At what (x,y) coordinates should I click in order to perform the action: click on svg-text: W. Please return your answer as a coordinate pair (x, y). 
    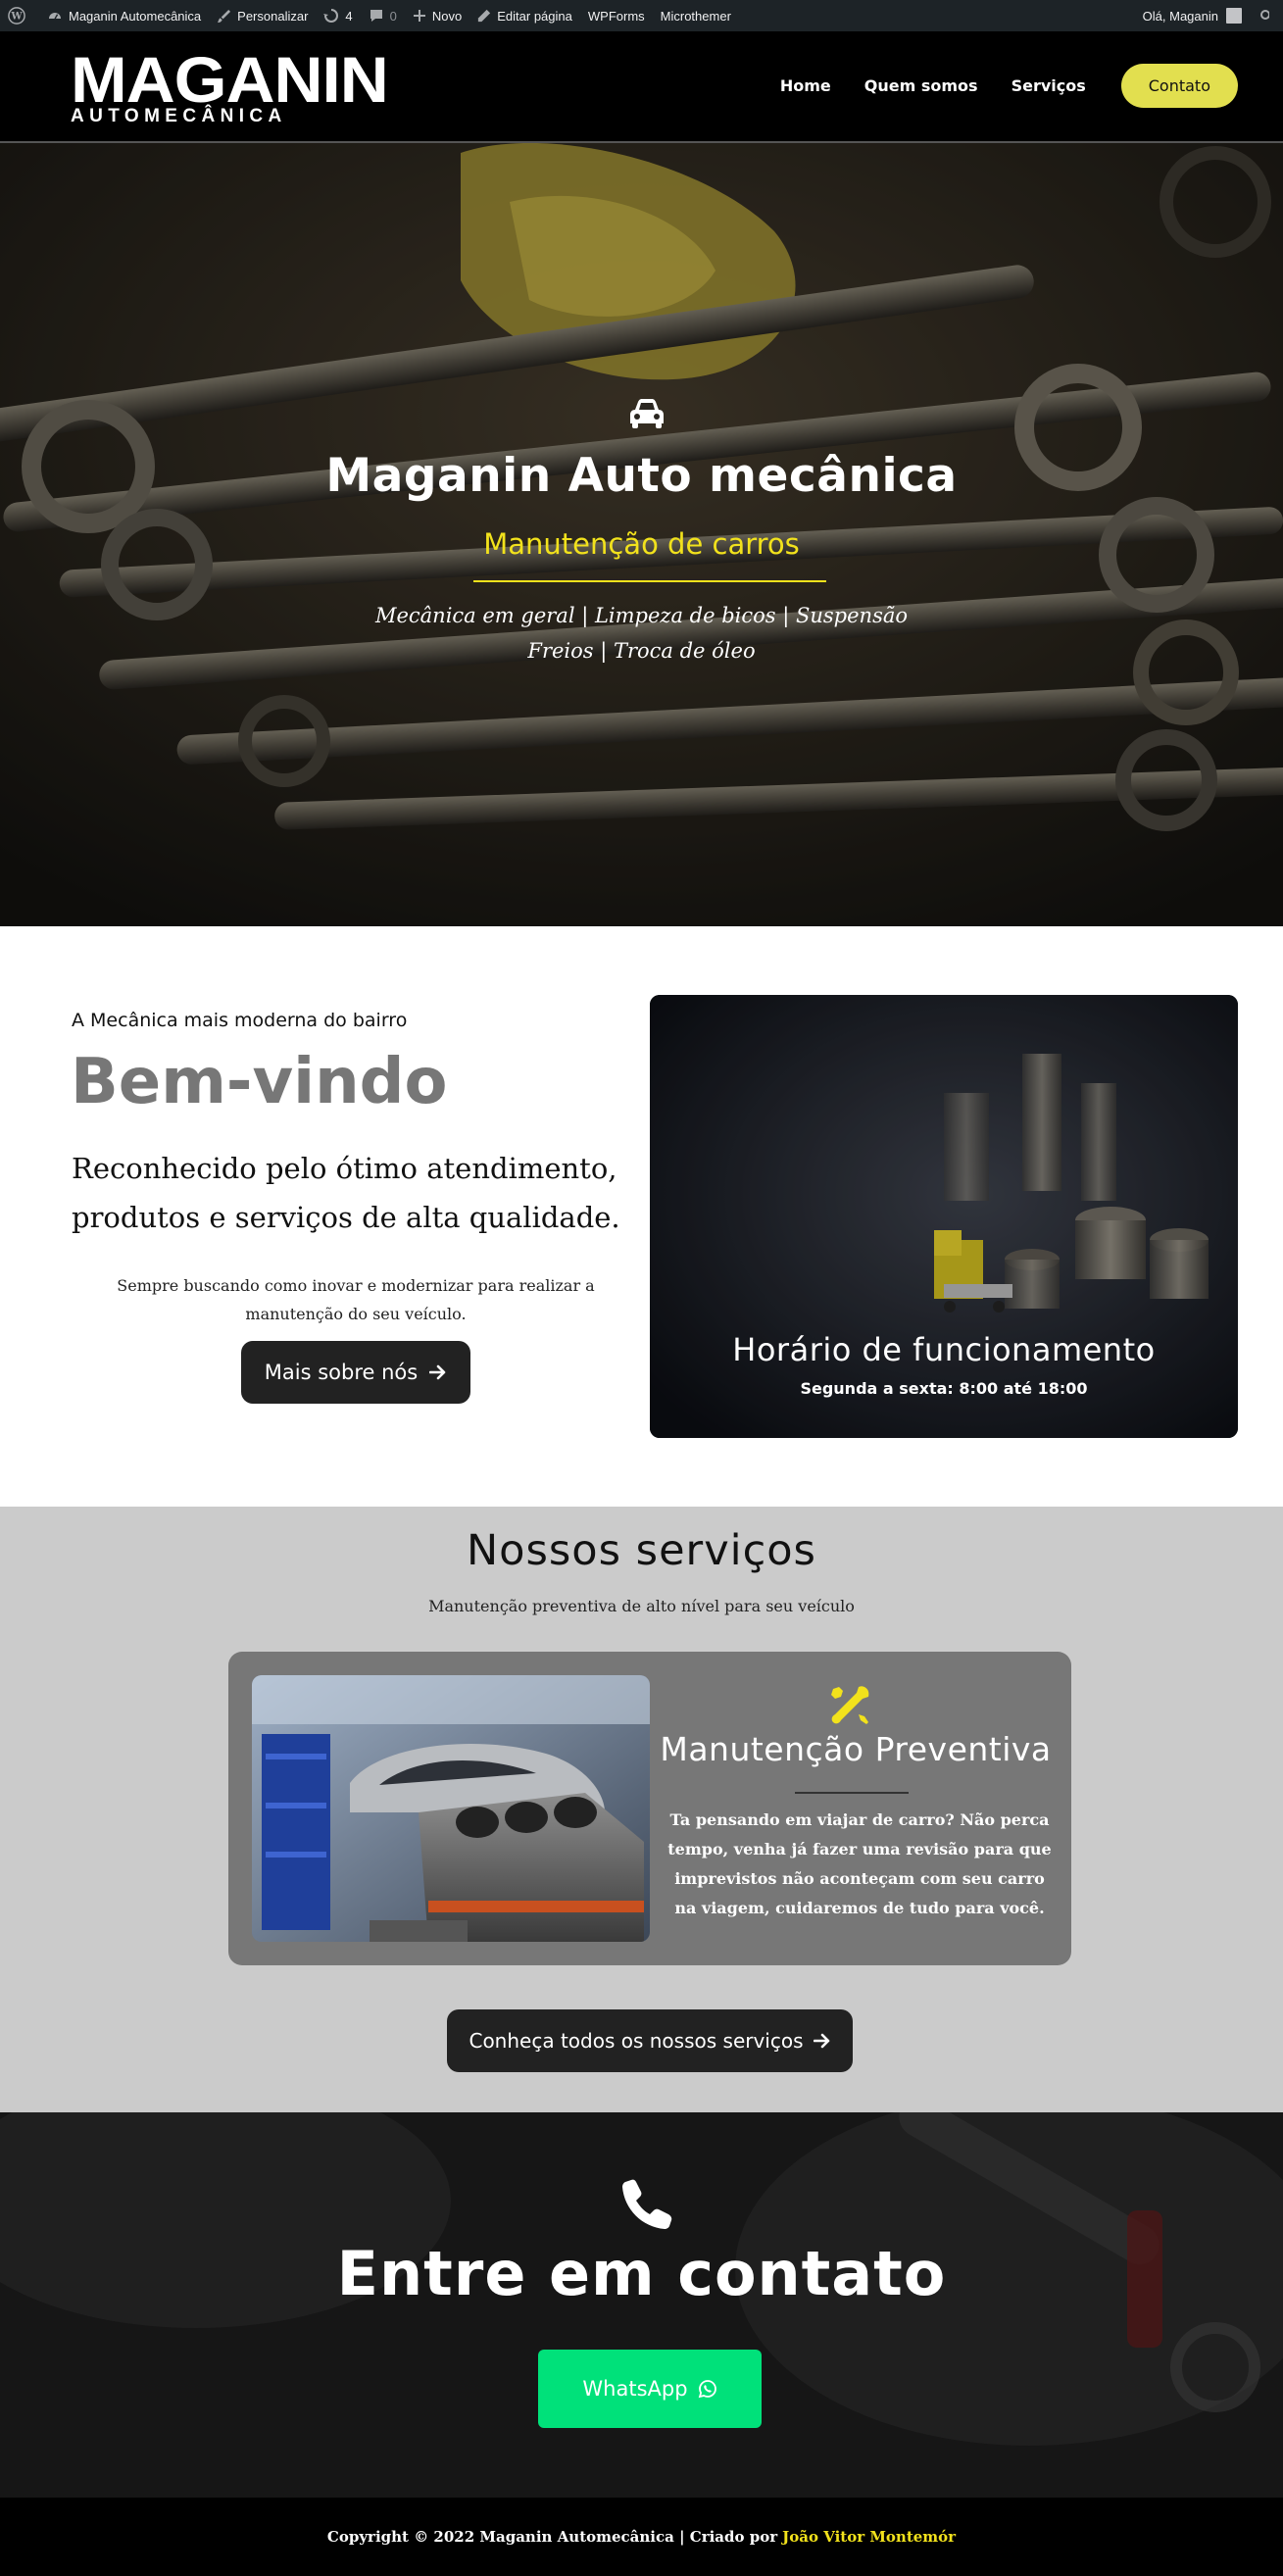
    Looking at the image, I should click on (16, 17).